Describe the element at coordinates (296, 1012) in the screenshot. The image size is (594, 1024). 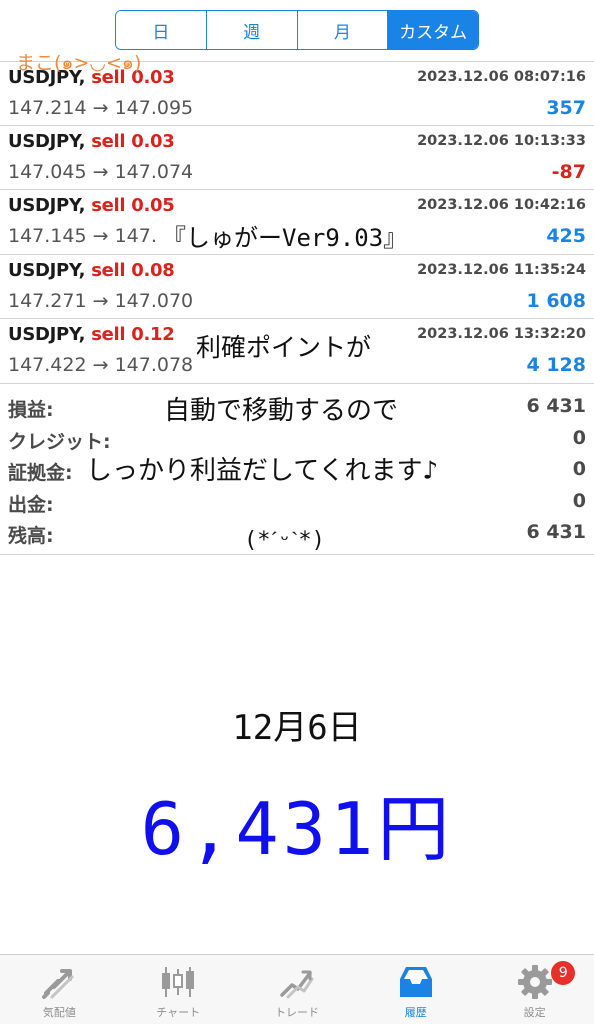
I see `tab-label: トレード` at that location.